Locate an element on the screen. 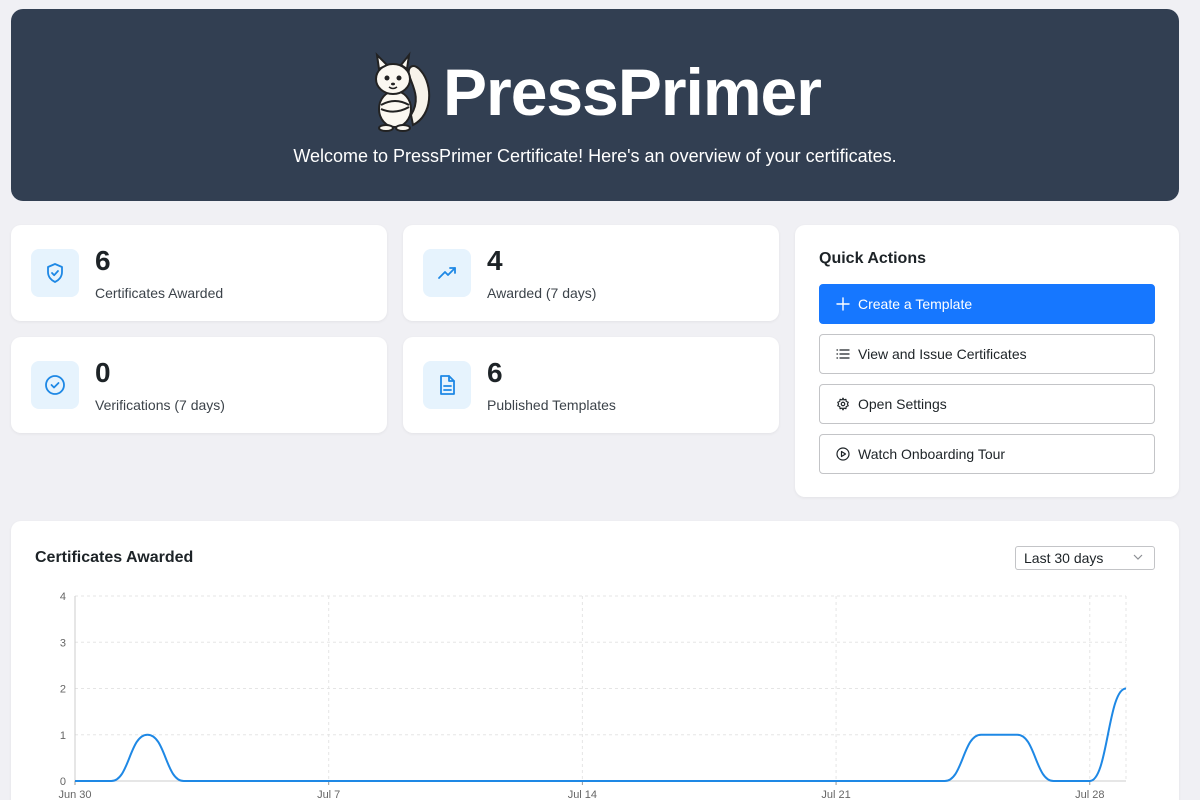 The width and height of the screenshot is (1200, 800). view-issue-certificates-button: View and Issue Certificates is located at coordinates (987, 354).